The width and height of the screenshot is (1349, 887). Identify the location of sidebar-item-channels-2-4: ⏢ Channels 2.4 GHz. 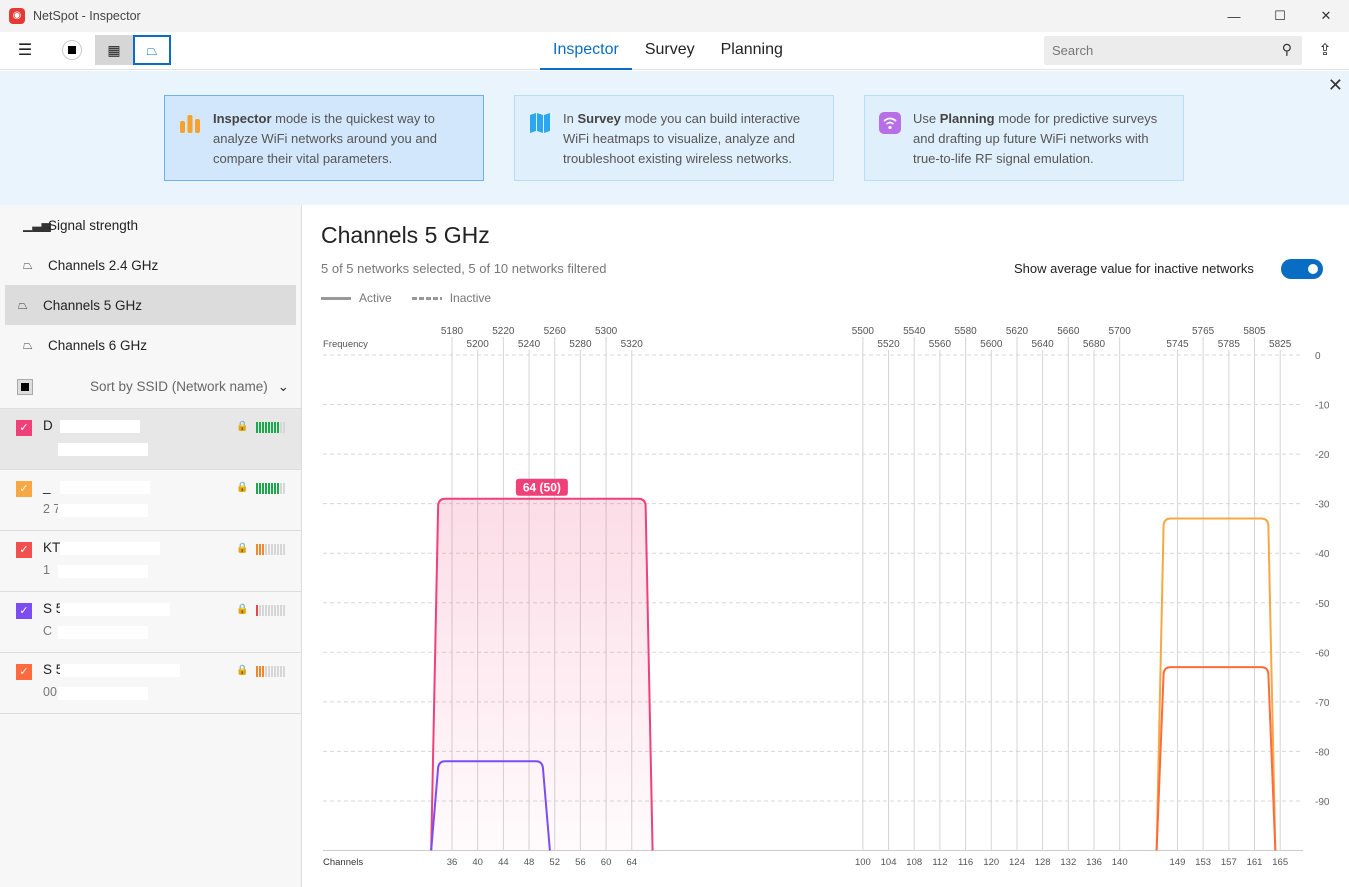
(150, 265).